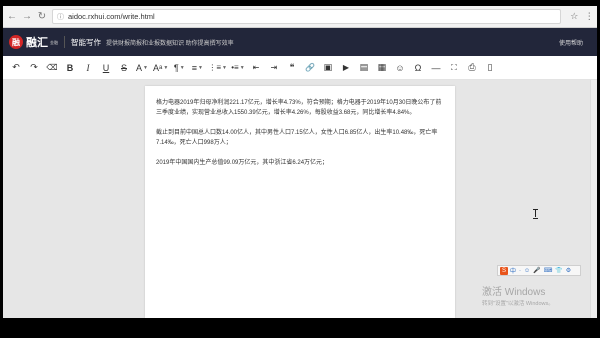  Describe the element at coordinates (88, 68) in the screenshot. I see `italic-icon: I` at that location.